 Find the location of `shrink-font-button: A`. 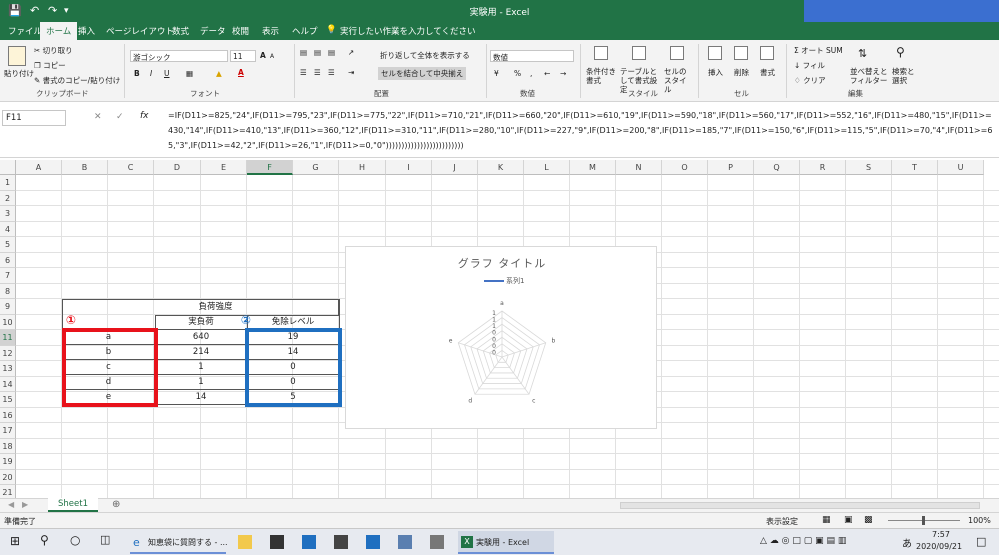

shrink-font-button: A is located at coordinates (272, 56).